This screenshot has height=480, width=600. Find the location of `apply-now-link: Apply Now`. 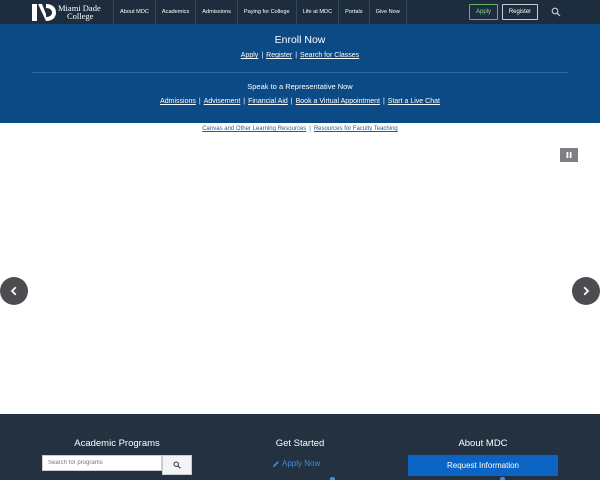

apply-now-link: Apply Now is located at coordinates (296, 463).